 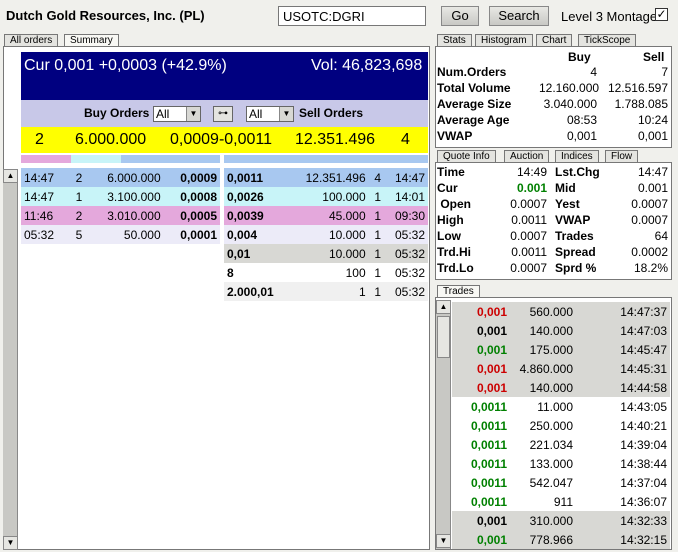 I want to click on trade-row: 0,0011 221.034 14:39:04, so click(x=561, y=444).